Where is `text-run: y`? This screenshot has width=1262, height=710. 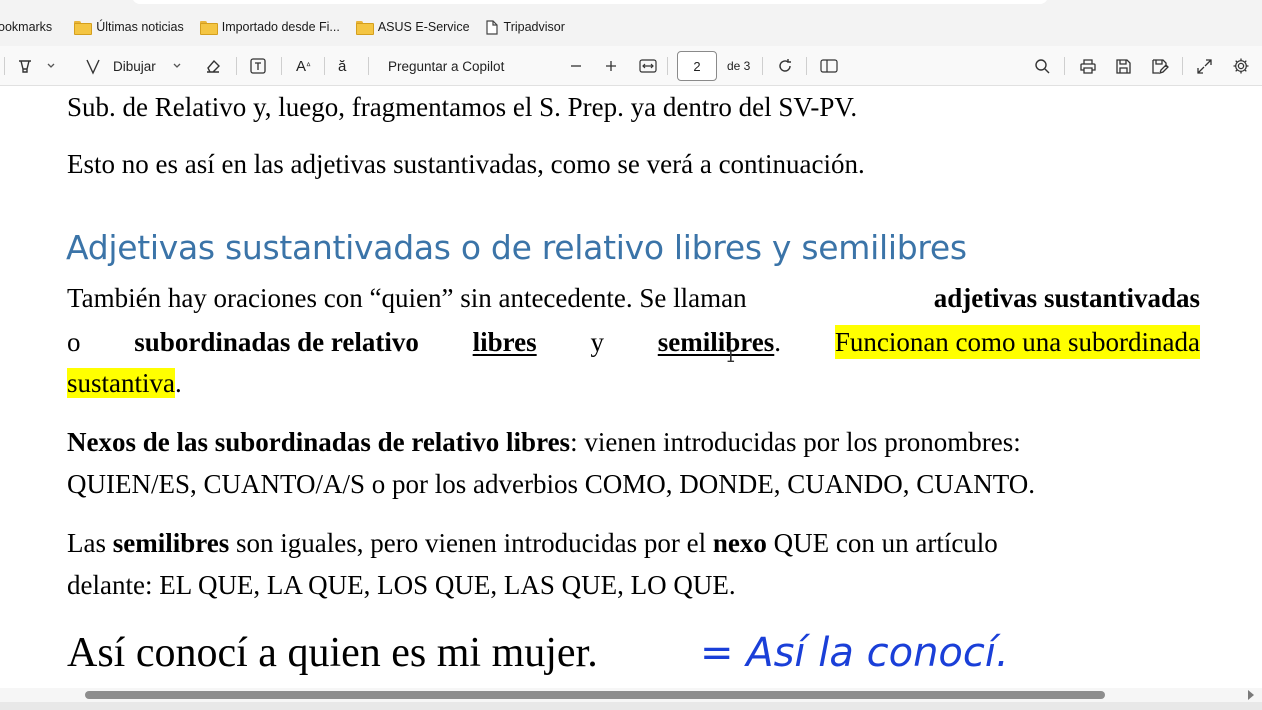 text-run: y is located at coordinates (597, 342).